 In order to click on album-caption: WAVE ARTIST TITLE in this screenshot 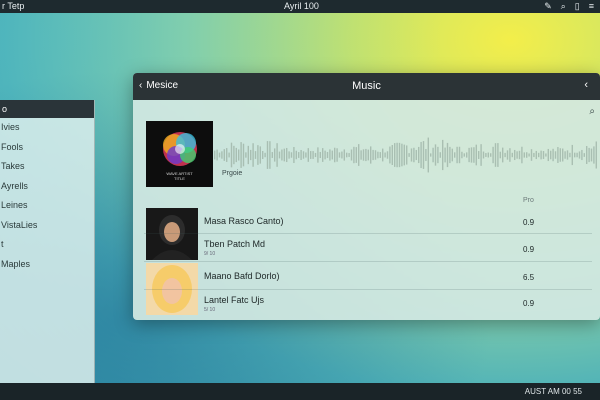, I will do `click(179, 176)`.